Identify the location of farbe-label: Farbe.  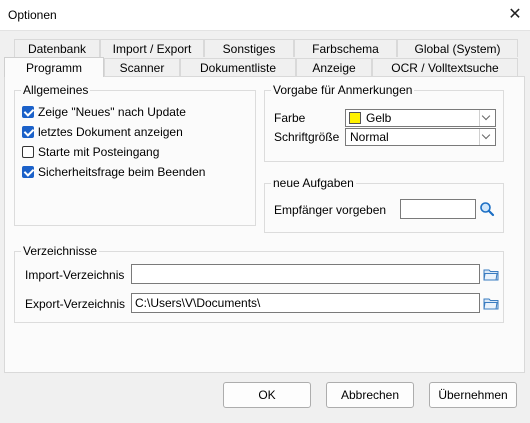
(290, 118).